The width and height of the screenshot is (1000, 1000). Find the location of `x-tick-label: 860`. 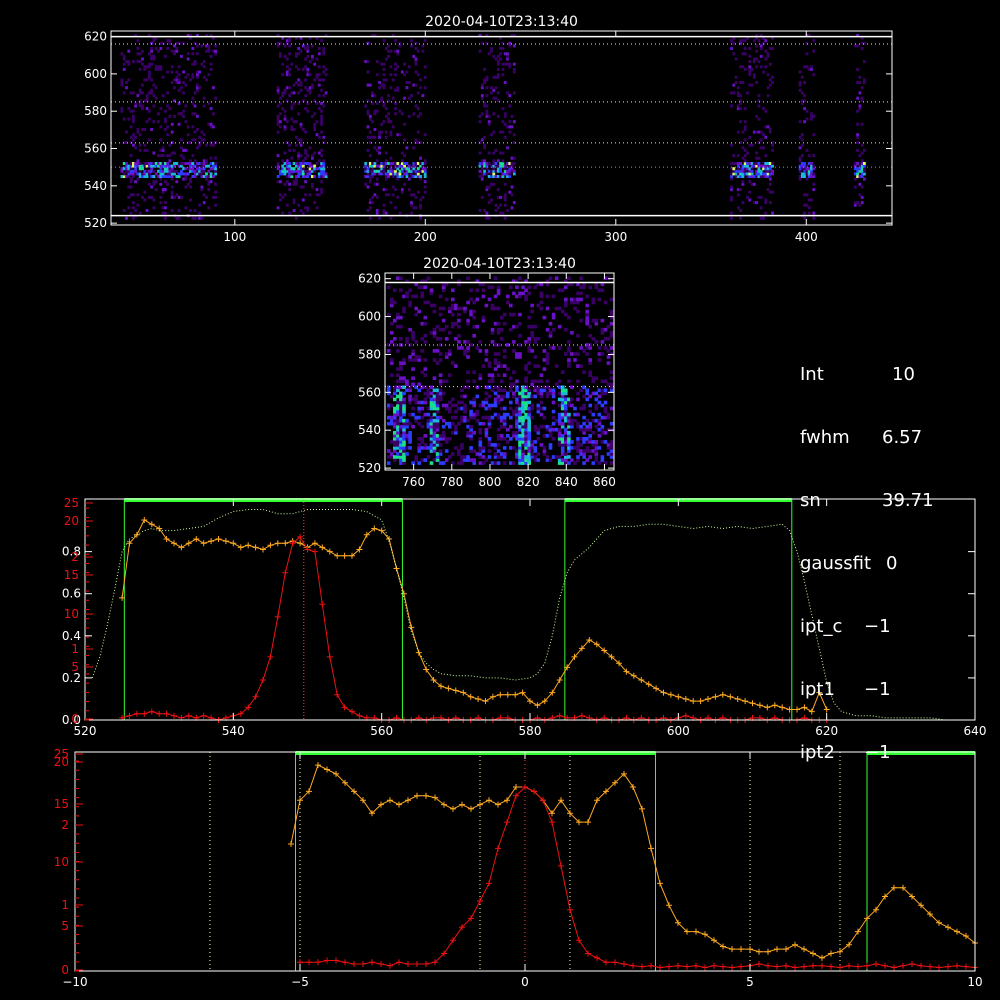

x-tick-label: 860 is located at coordinates (604, 482).